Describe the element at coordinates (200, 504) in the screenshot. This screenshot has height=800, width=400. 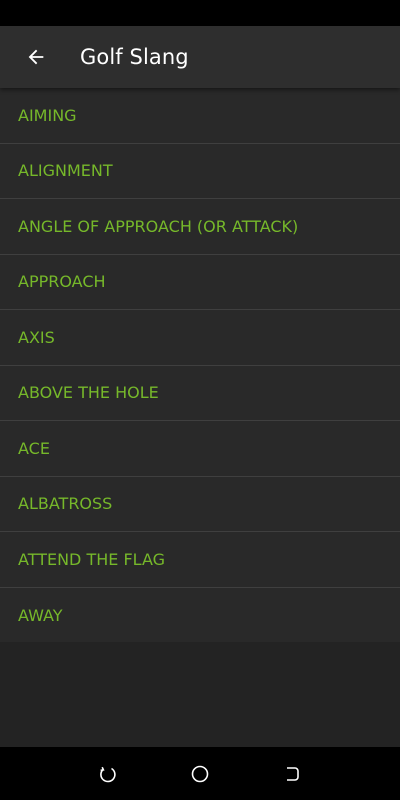
I see `list-item: ALBATROSS` at that location.